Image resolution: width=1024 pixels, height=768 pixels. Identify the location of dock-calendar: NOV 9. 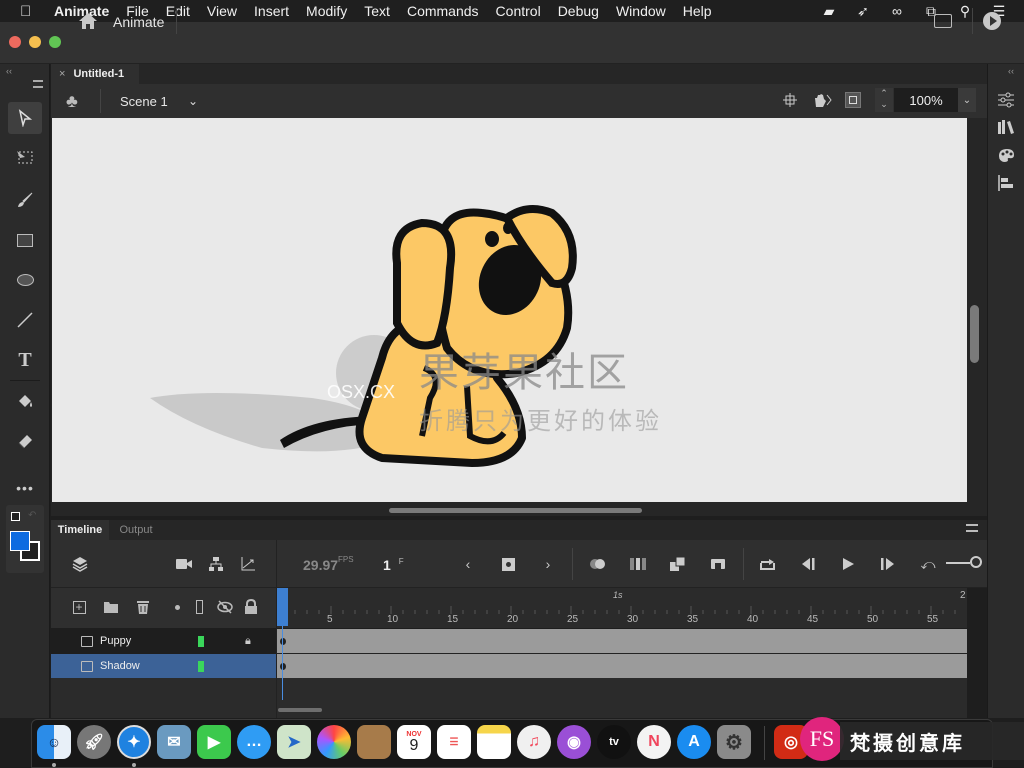
(414, 742).